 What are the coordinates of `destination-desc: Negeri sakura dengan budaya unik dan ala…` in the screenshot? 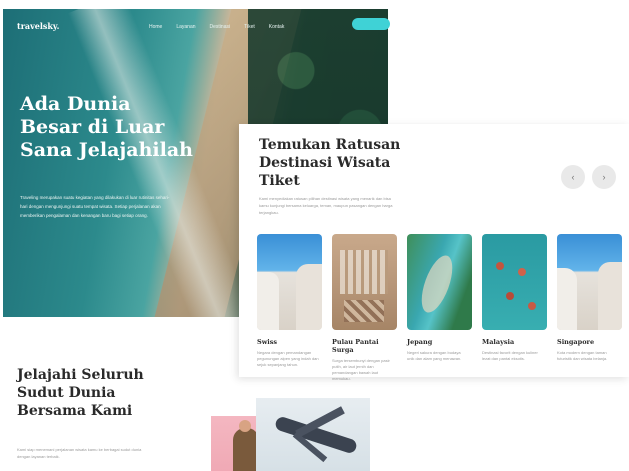 It's located at (434, 355).